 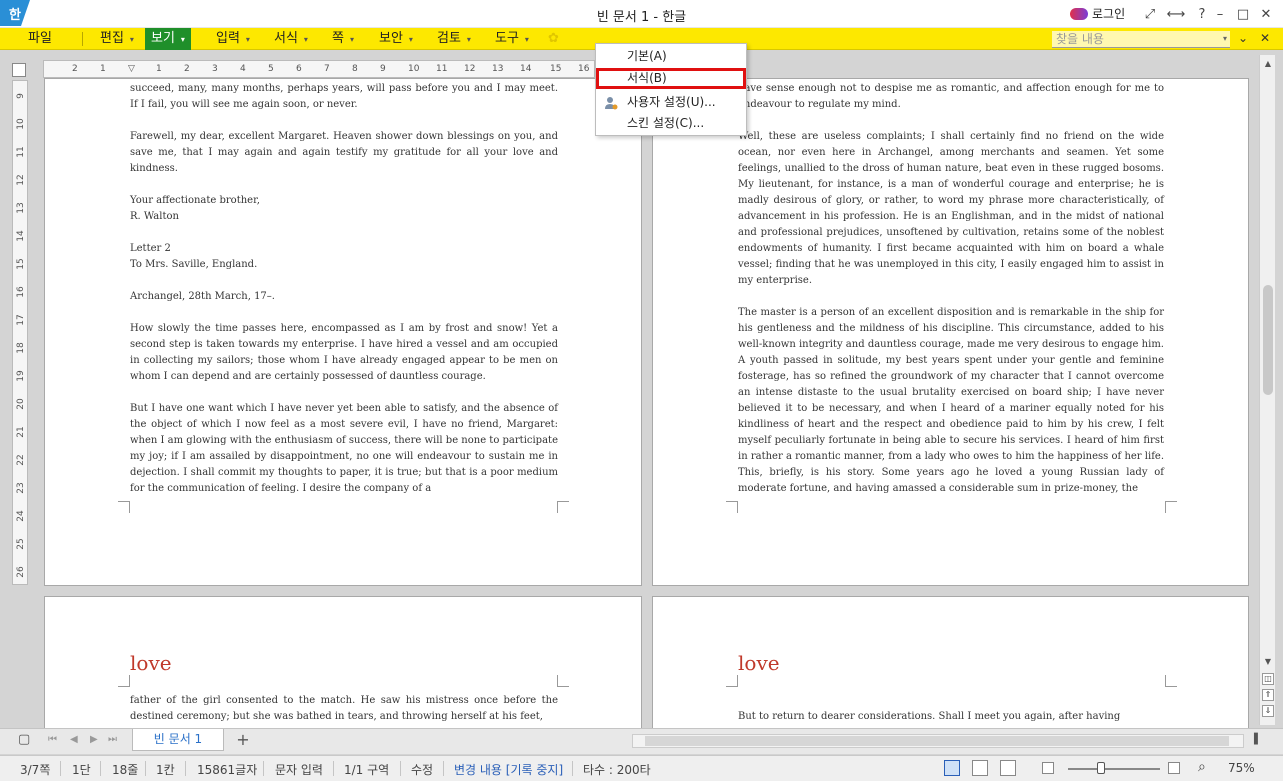 I want to click on menu-edit: 편집 ▾, so click(x=117, y=39).